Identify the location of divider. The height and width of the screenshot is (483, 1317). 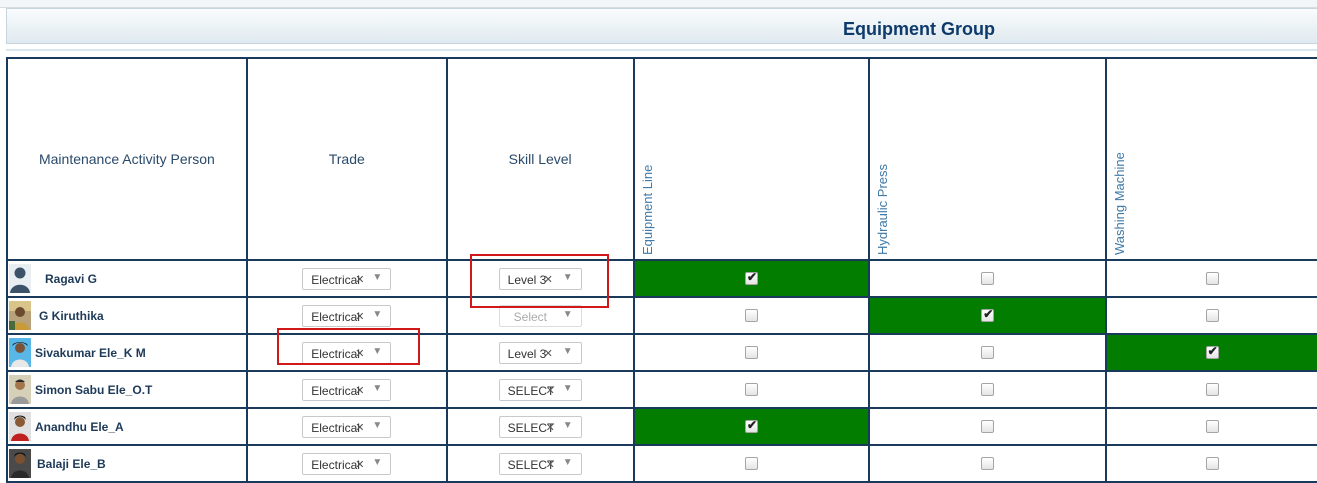
(661, 50).